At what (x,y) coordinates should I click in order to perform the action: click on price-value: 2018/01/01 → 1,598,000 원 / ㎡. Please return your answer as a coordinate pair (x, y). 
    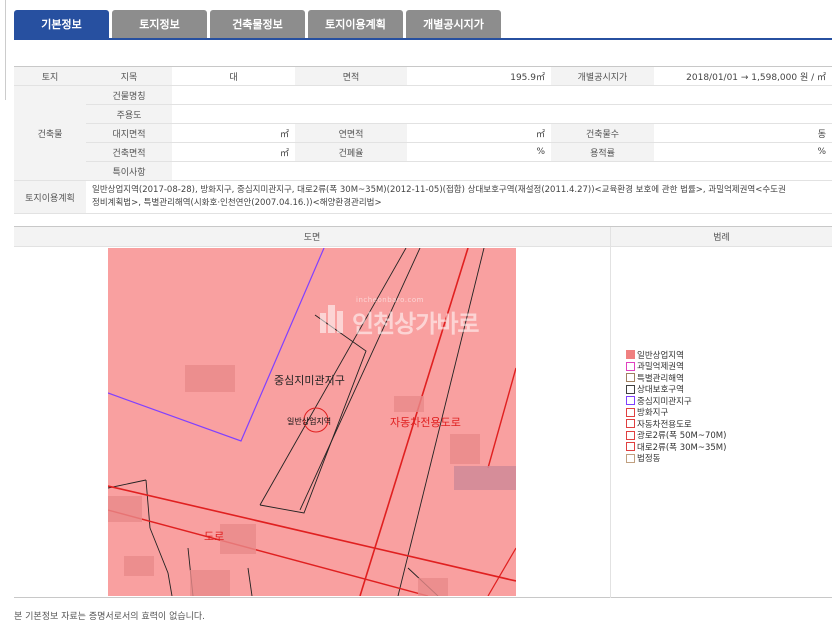
    Looking at the image, I should click on (743, 76).